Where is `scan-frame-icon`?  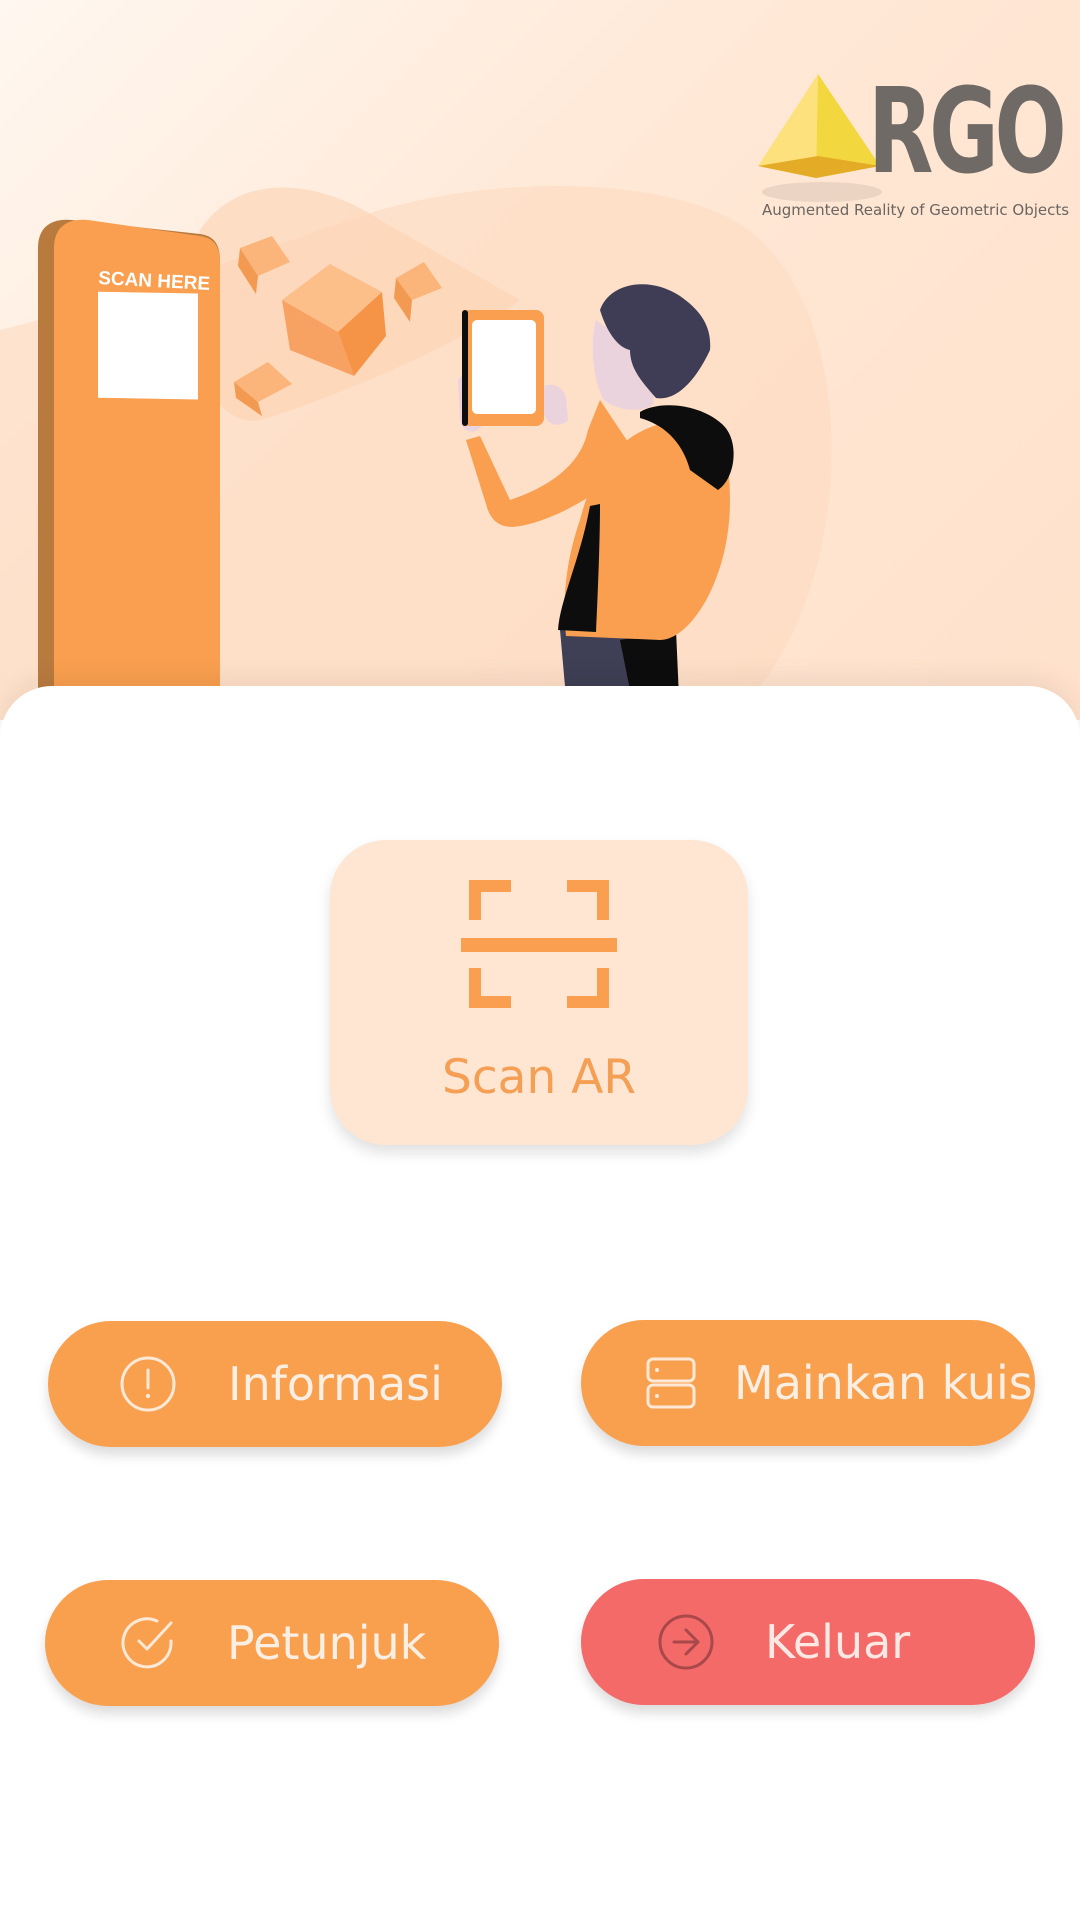
scan-frame-icon is located at coordinates (539, 944).